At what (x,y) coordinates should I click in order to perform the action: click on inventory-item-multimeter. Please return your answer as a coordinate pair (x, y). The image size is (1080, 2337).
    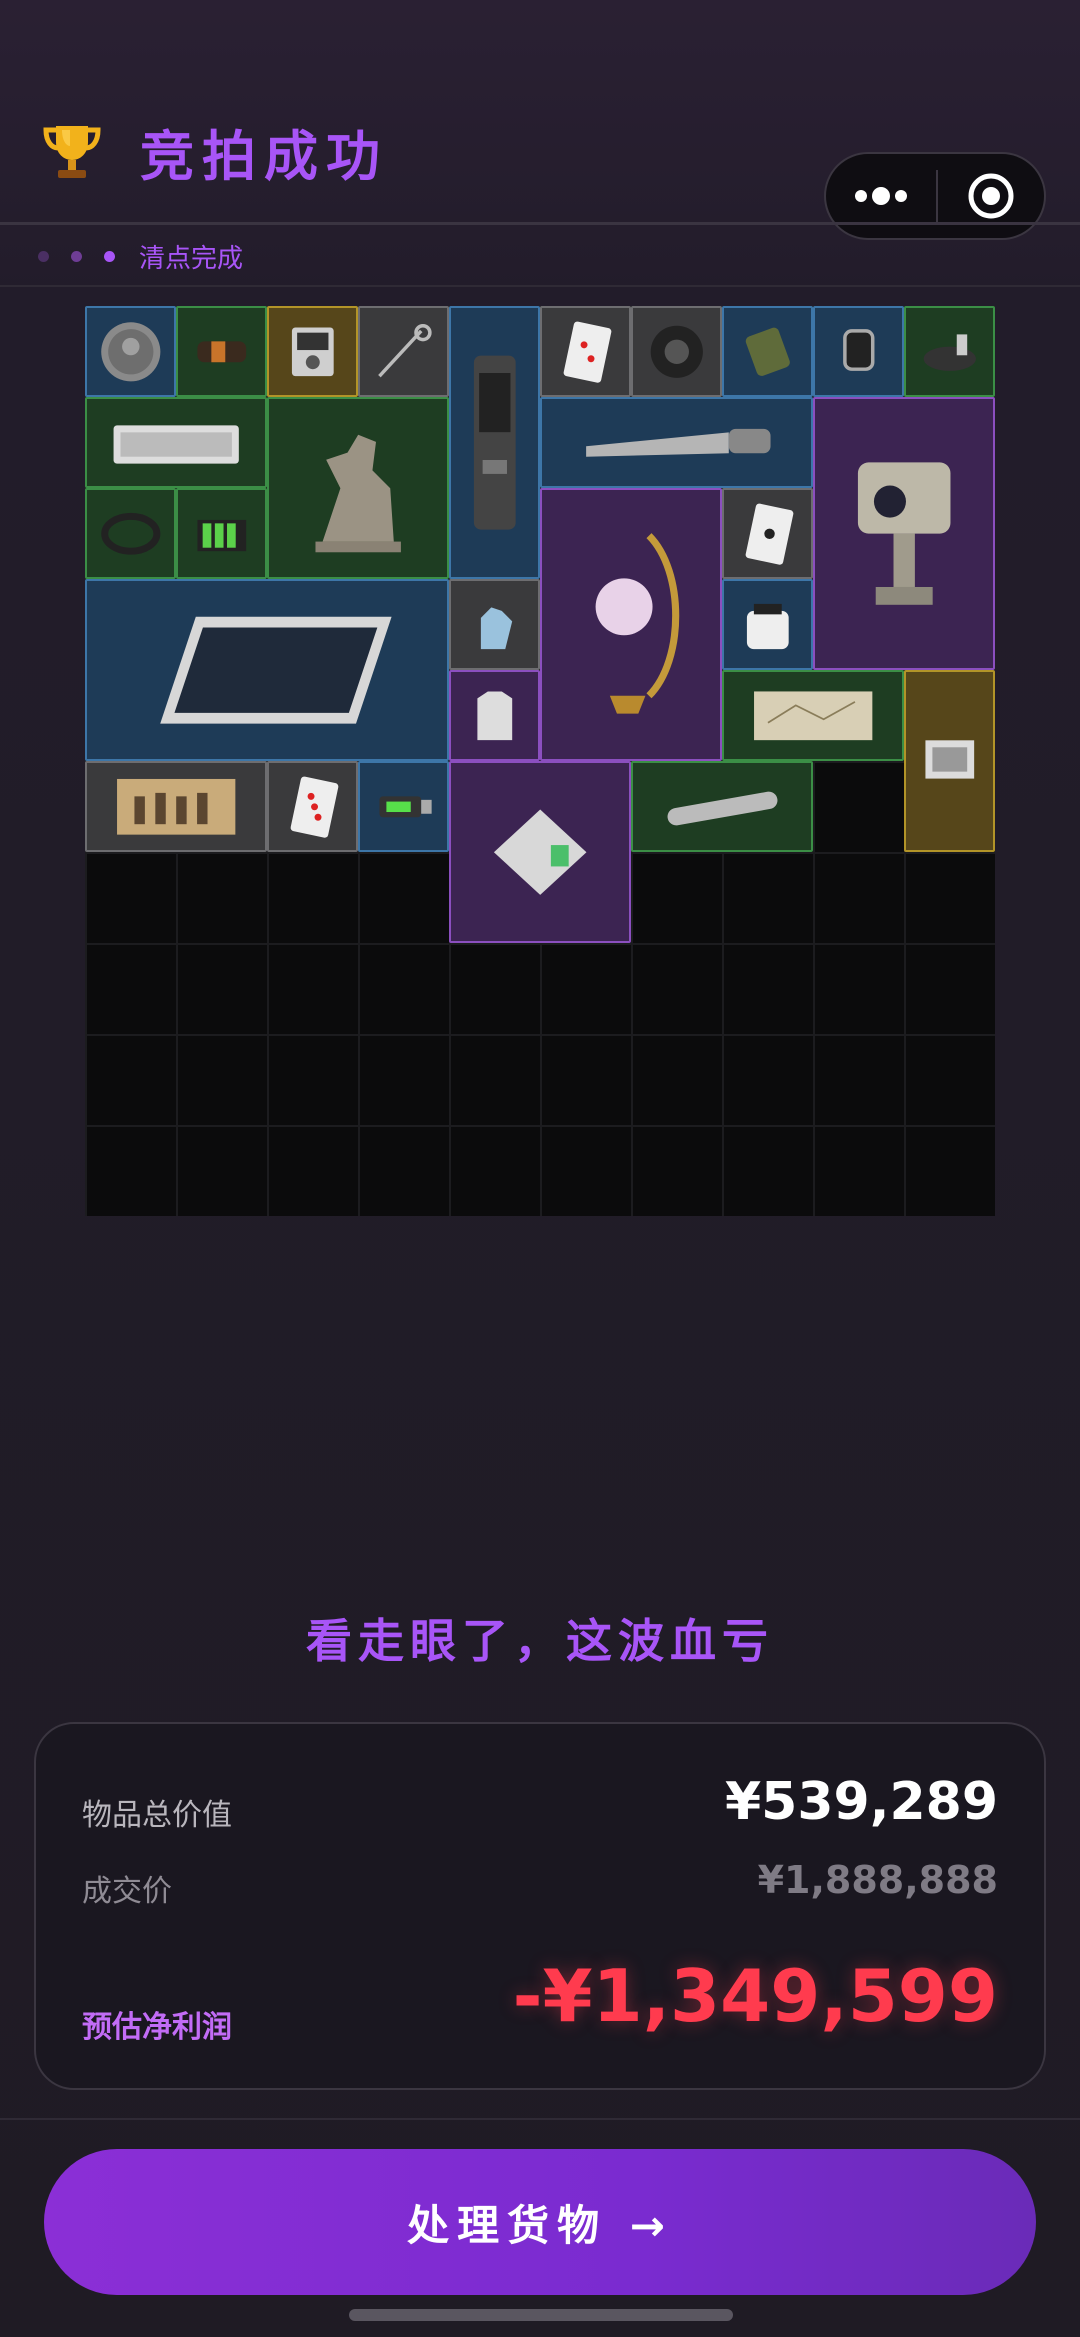
    Looking at the image, I should click on (312, 351).